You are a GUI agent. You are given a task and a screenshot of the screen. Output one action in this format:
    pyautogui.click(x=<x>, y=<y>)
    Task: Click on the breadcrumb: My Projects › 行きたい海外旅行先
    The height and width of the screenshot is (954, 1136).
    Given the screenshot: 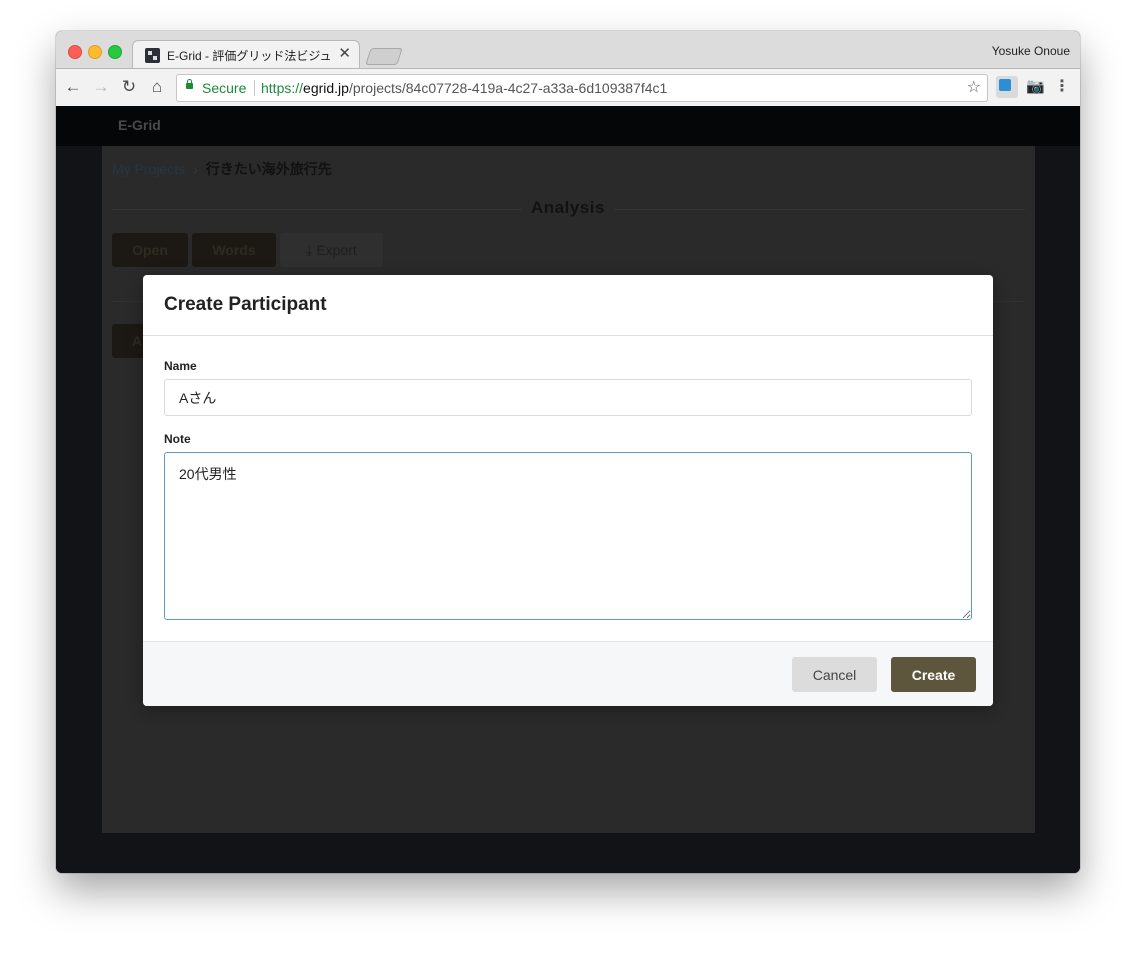 What is the action you would take?
    pyautogui.click(x=222, y=169)
    